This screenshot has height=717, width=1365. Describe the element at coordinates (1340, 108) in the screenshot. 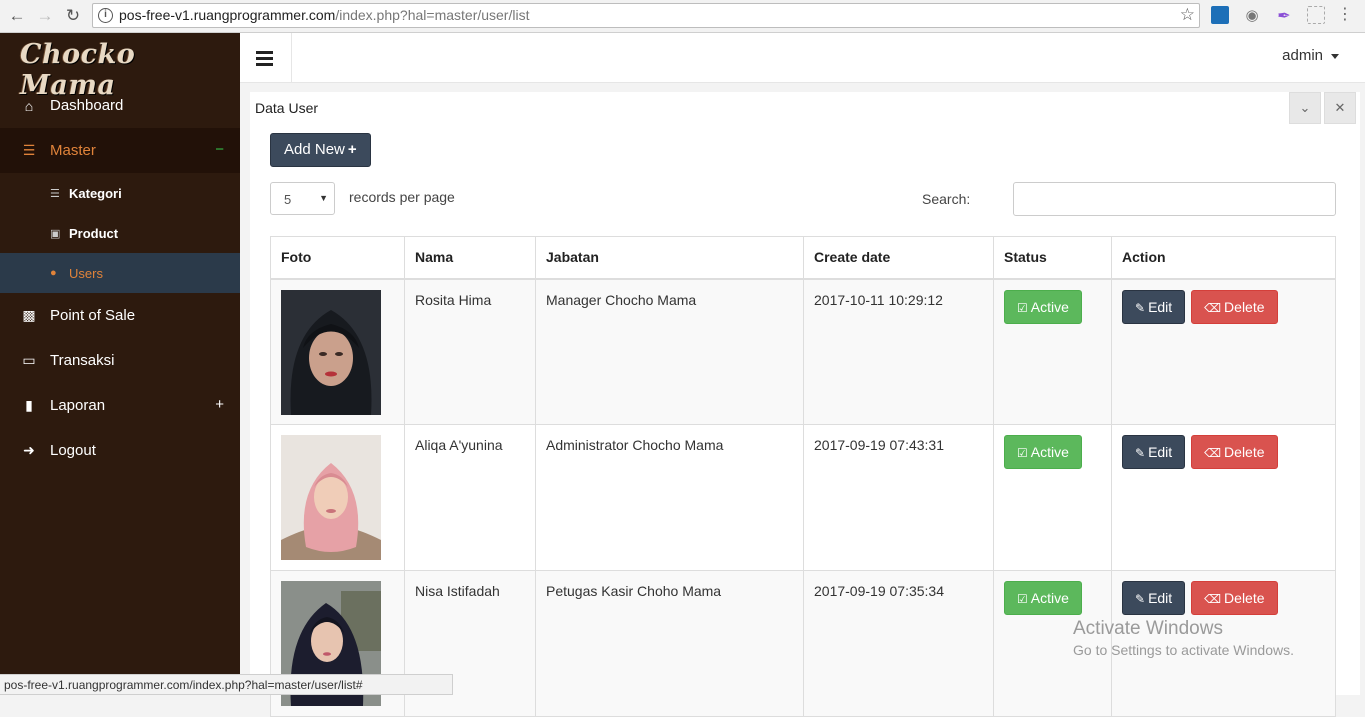

I see `close-icon: ✕` at that location.